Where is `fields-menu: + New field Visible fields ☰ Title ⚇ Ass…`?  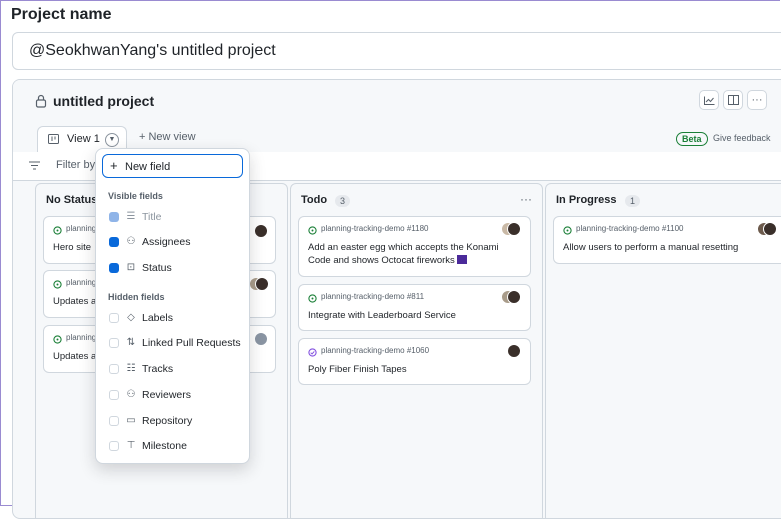
fields-menu: + New field Visible fields ☰ Title ⚇ Ass… is located at coordinates (172, 306).